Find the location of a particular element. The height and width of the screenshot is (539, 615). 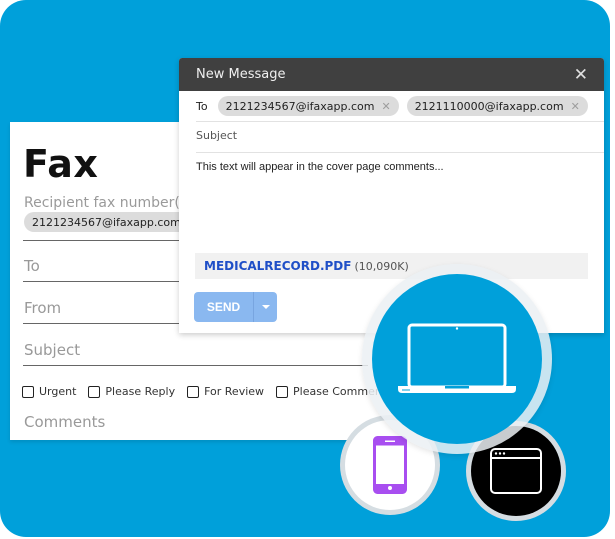

browser-window-icon is located at coordinates (516, 471).